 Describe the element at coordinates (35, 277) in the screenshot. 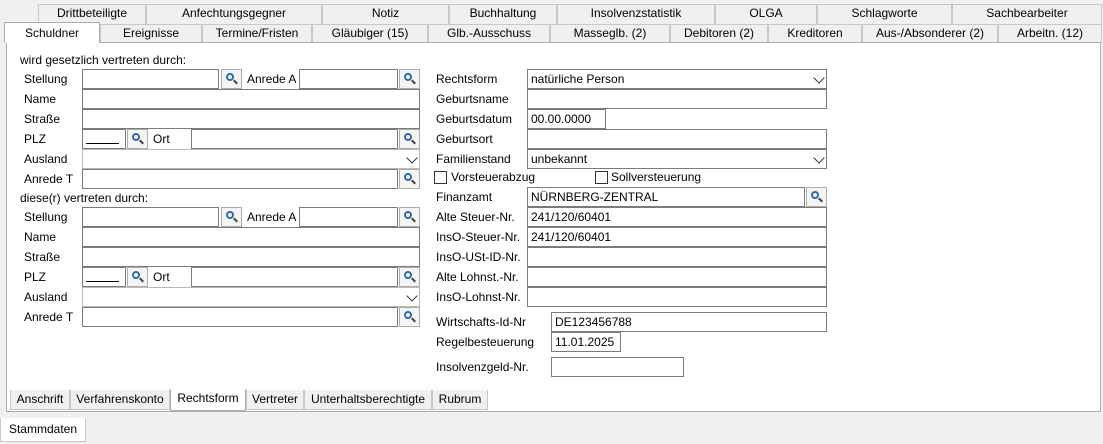

I see `plz-label-2: PLZ` at that location.